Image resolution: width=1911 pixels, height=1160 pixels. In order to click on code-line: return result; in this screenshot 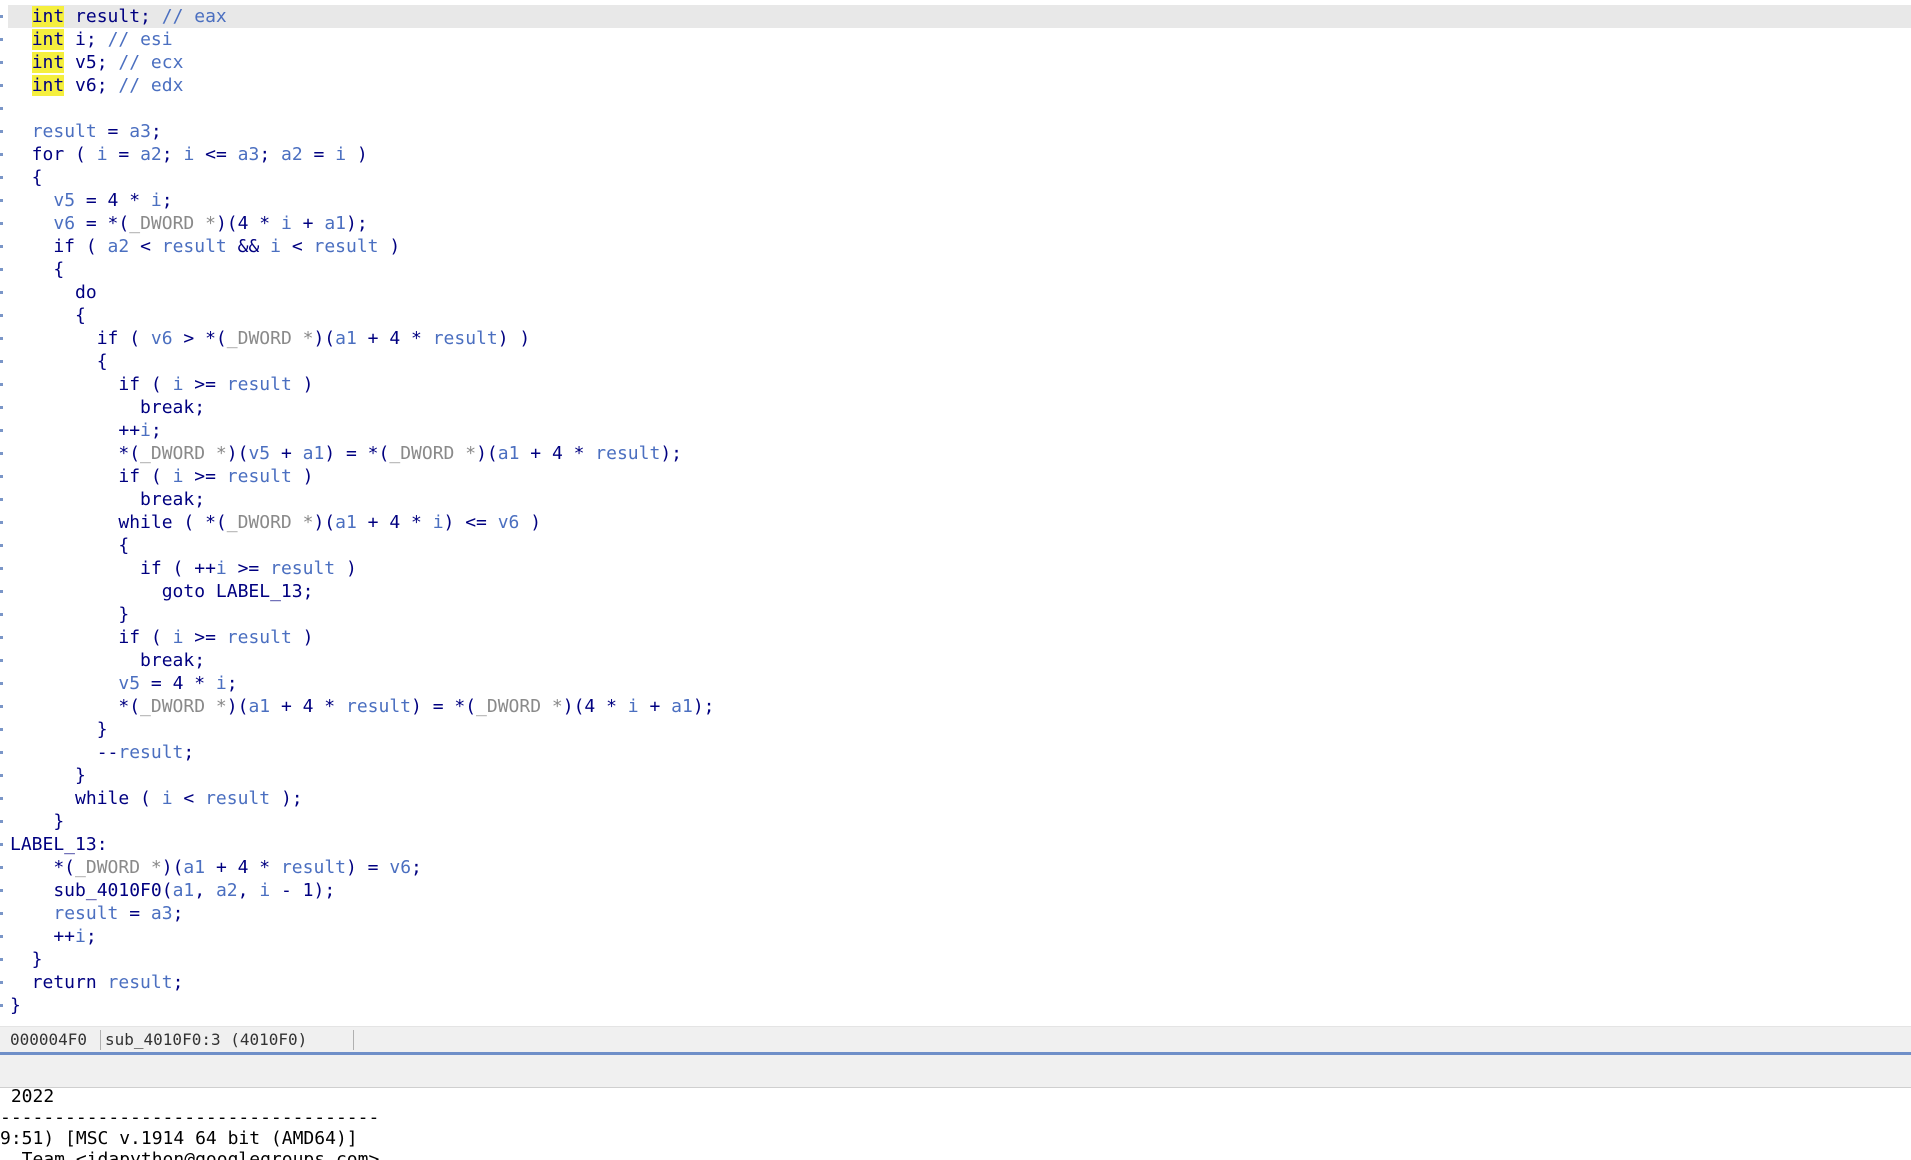, I will do `click(97, 982)`.